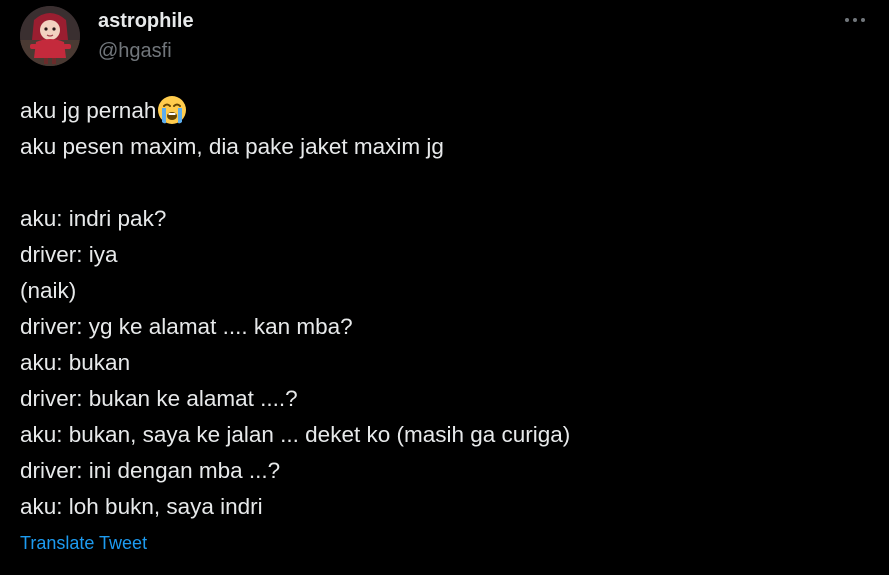  I want to click on tweet-header: astrophile @hgasfi, so click(444, 37).